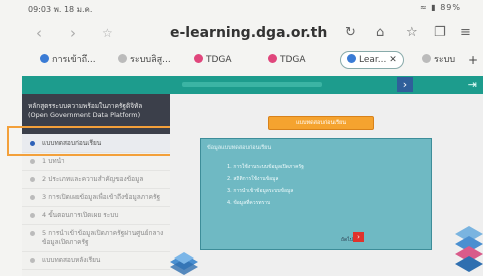  What do you see at coordinates (241, 8) in the screenshot?
I see `status-bar: 09:03 พ. 18 ม.ค. ≈ ▮ 89%` at bounding box center [241, 8].